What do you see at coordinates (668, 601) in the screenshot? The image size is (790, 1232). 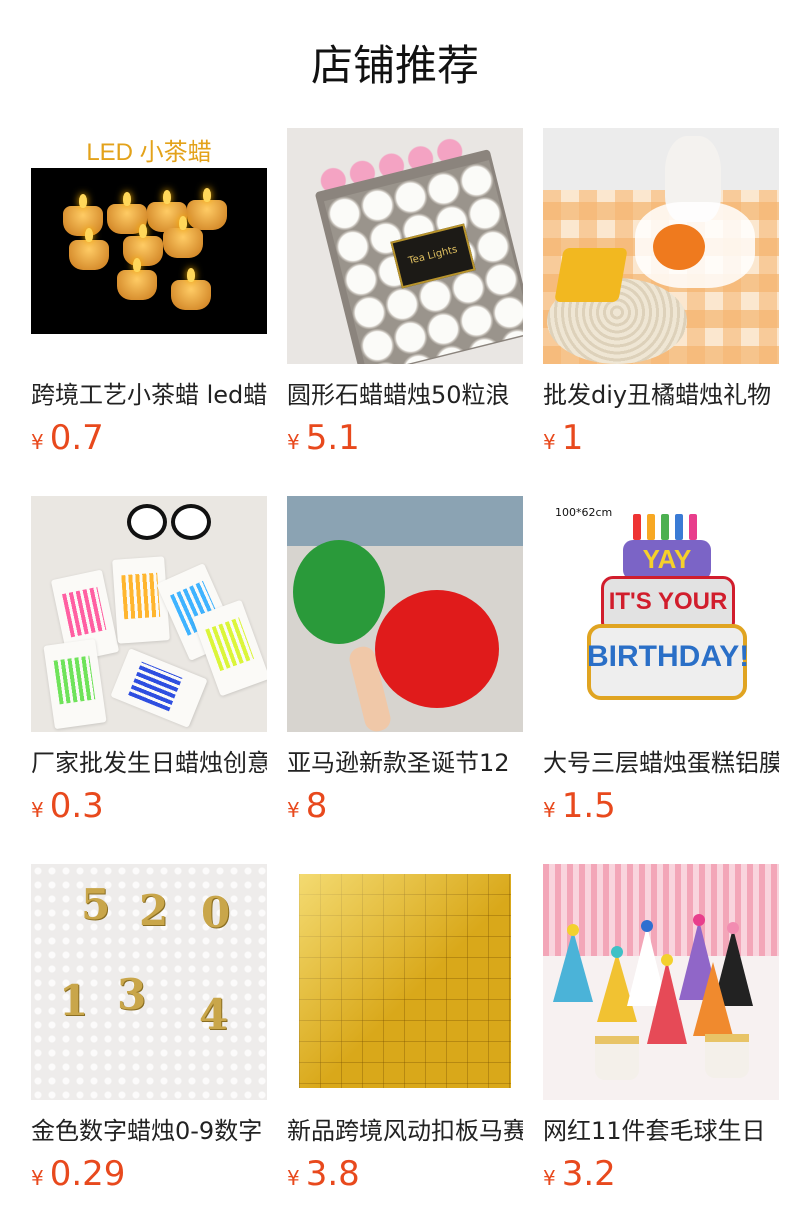 I see `balloon-text: IT'S YOUR` at bounding box center [668, 601].